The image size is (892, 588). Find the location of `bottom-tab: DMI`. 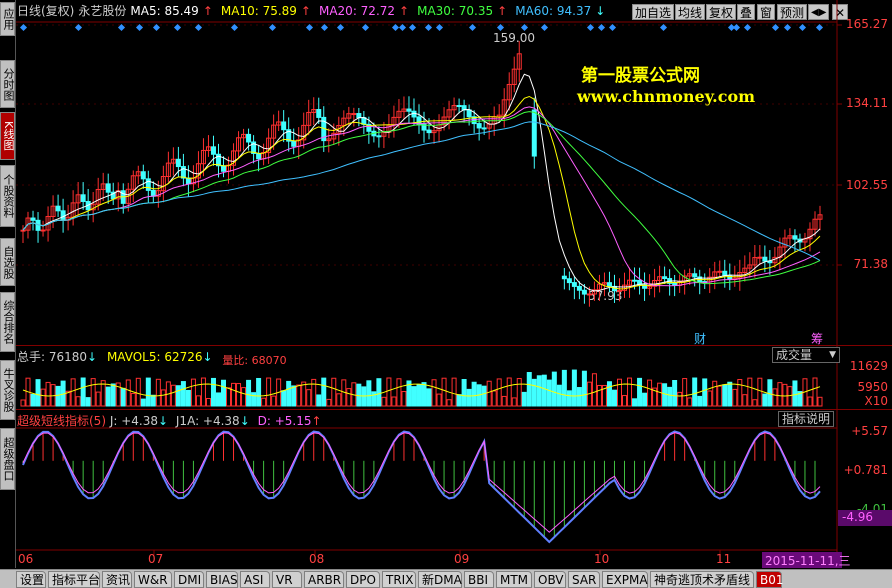

bottom-tab: DMI is located at coordinates (189, 579).